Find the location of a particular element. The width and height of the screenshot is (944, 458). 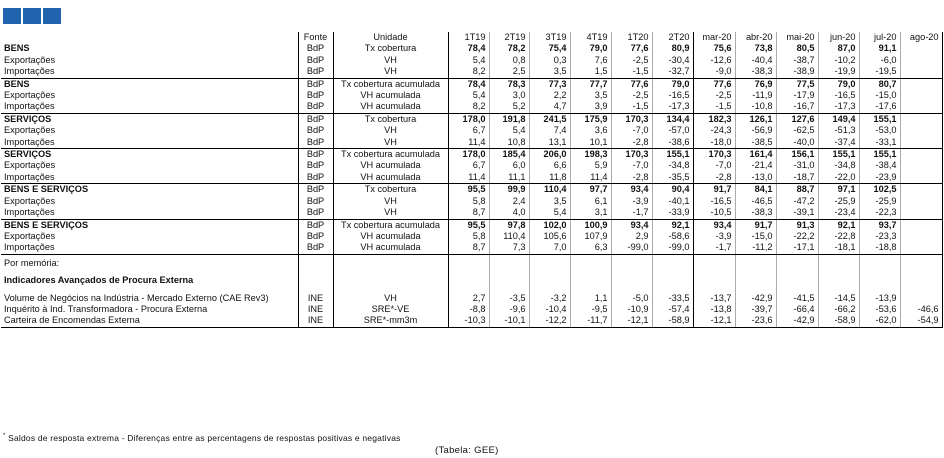

value-cell: 3,0 is located at coordinates (508, 96).